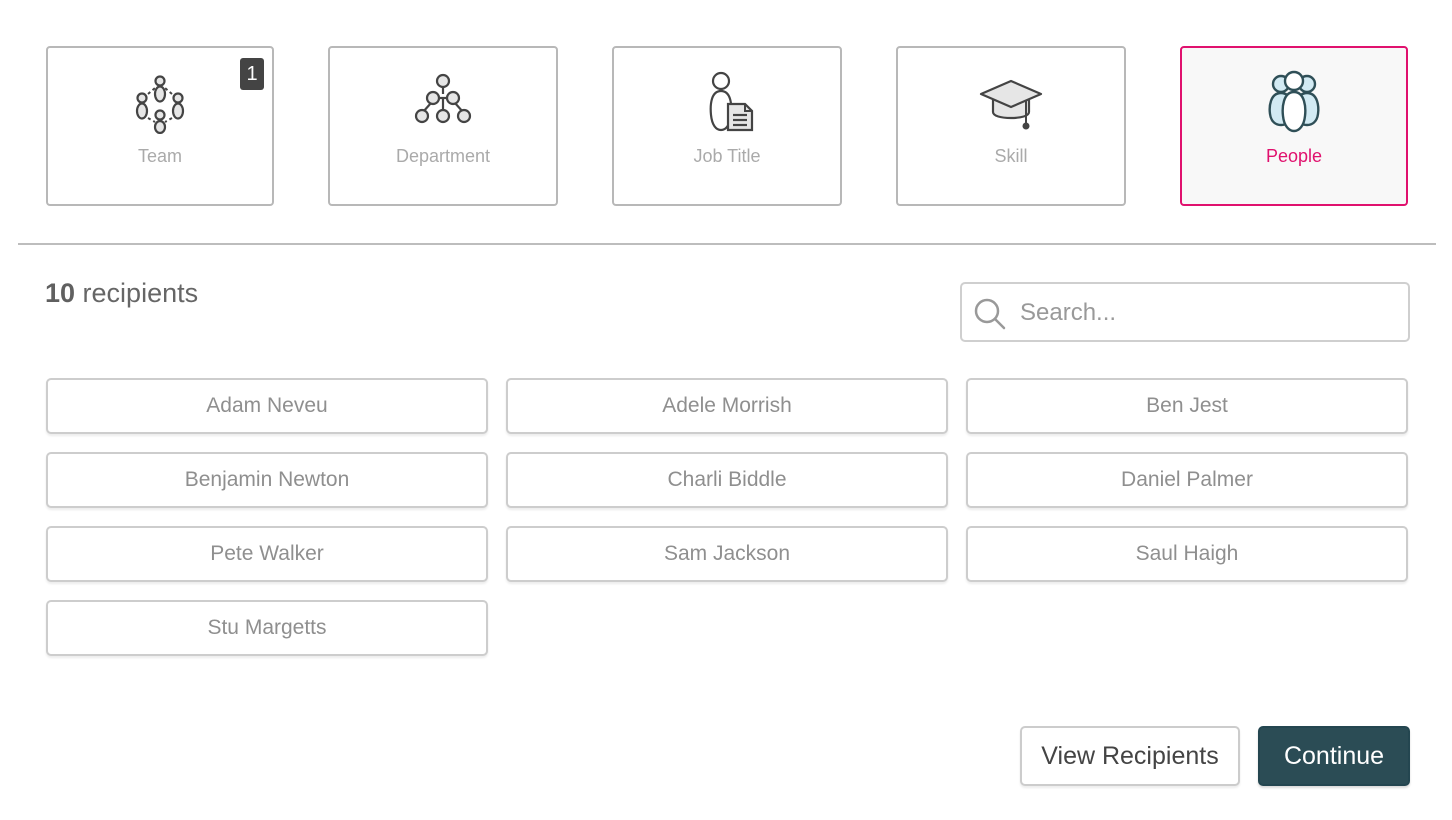 This screenshot has height=820, width=1452. I want to click on person-button: Sam Jackson, so click(727, 554).